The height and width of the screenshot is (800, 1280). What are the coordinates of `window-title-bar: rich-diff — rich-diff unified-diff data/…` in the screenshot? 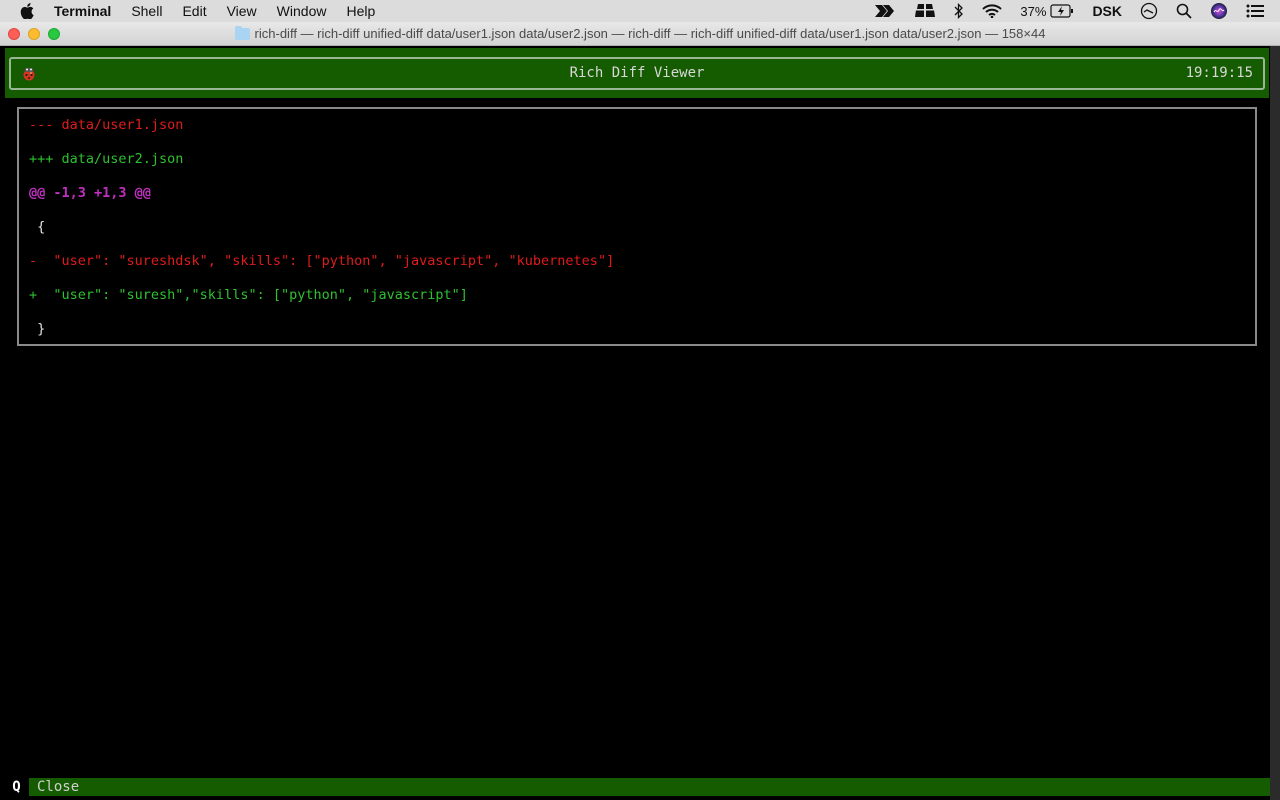 It's located at (640, 34).